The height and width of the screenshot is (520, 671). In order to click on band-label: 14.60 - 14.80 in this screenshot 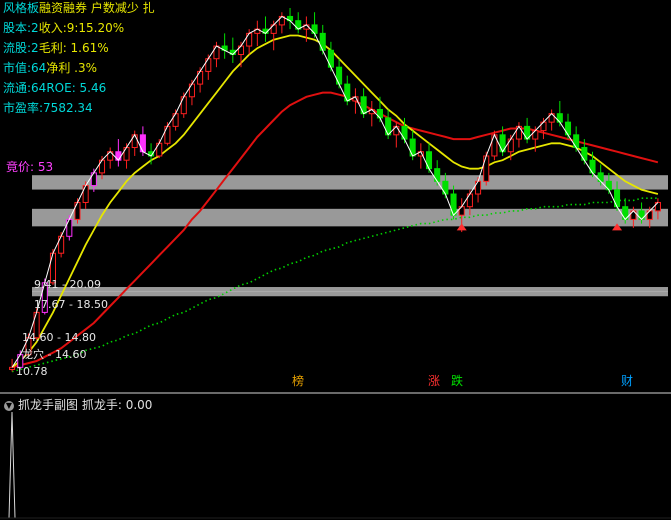, I will do `click(59, 337)`.